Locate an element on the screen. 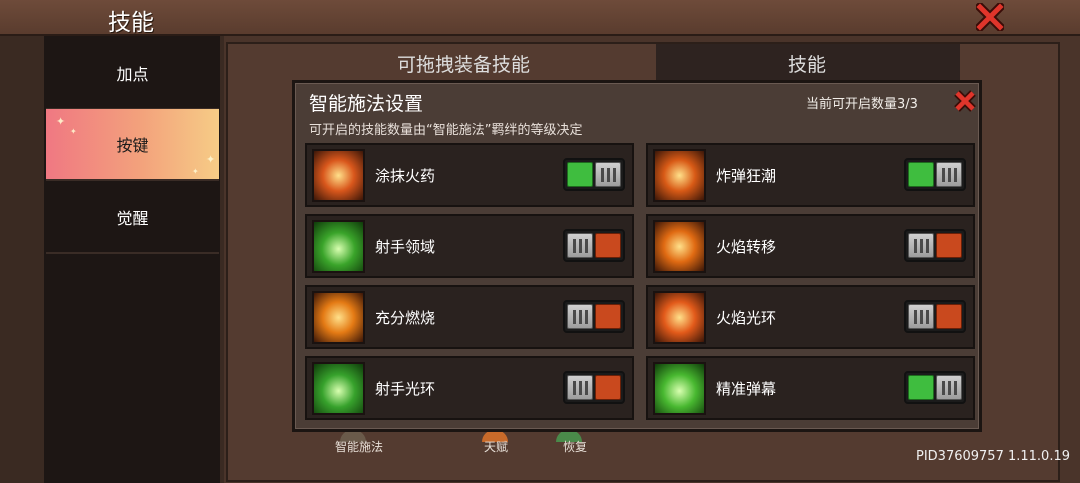  skill-row: 精准弹幕 is located at coordinates (810, 388).